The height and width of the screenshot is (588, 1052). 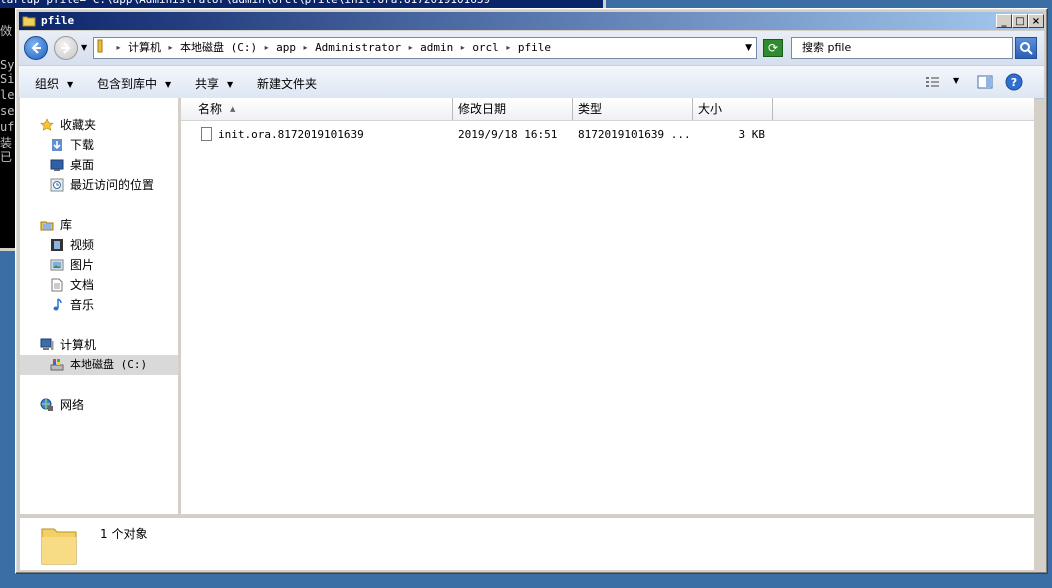 What do you see at coordinates (82, 145) in the screenshot?
I see `nav-item-label: 下载` at bounding box center [82, 145].